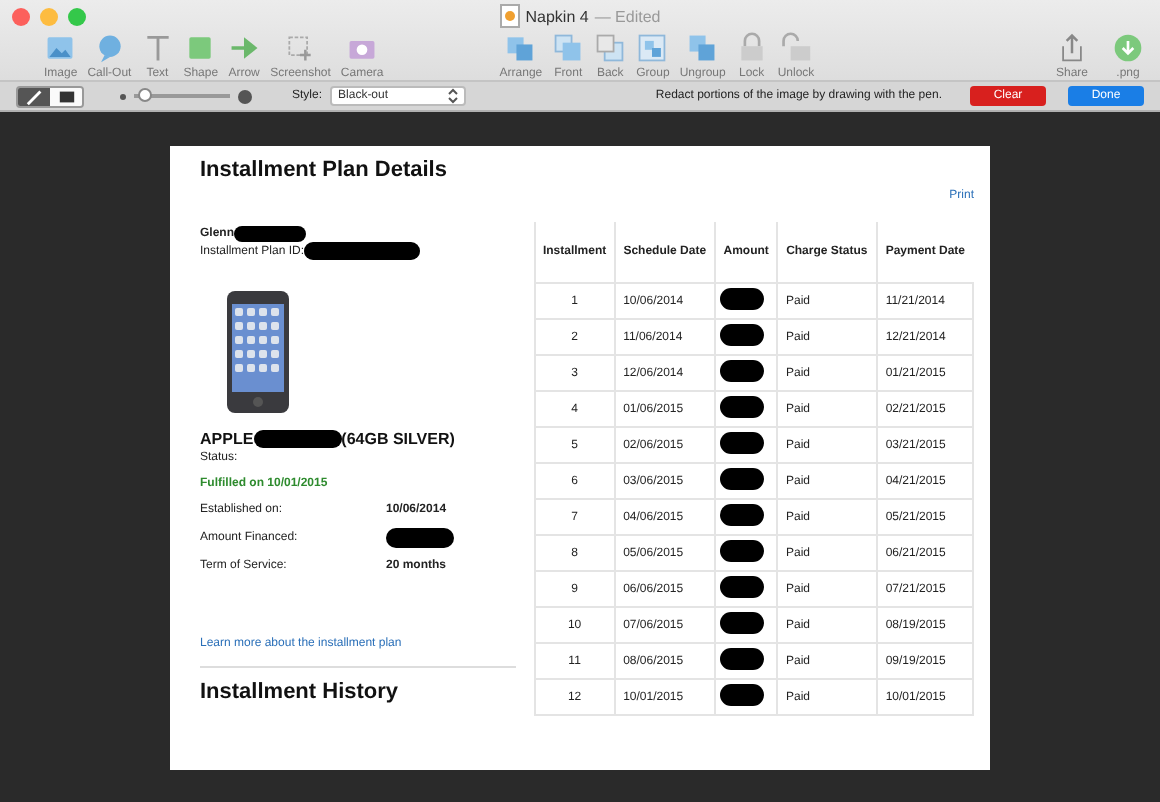  What do you see at coordinates (324, 170) in the screenshot?
I see `page-heading: Installment Plan Details` at bounding box center [324, 170].